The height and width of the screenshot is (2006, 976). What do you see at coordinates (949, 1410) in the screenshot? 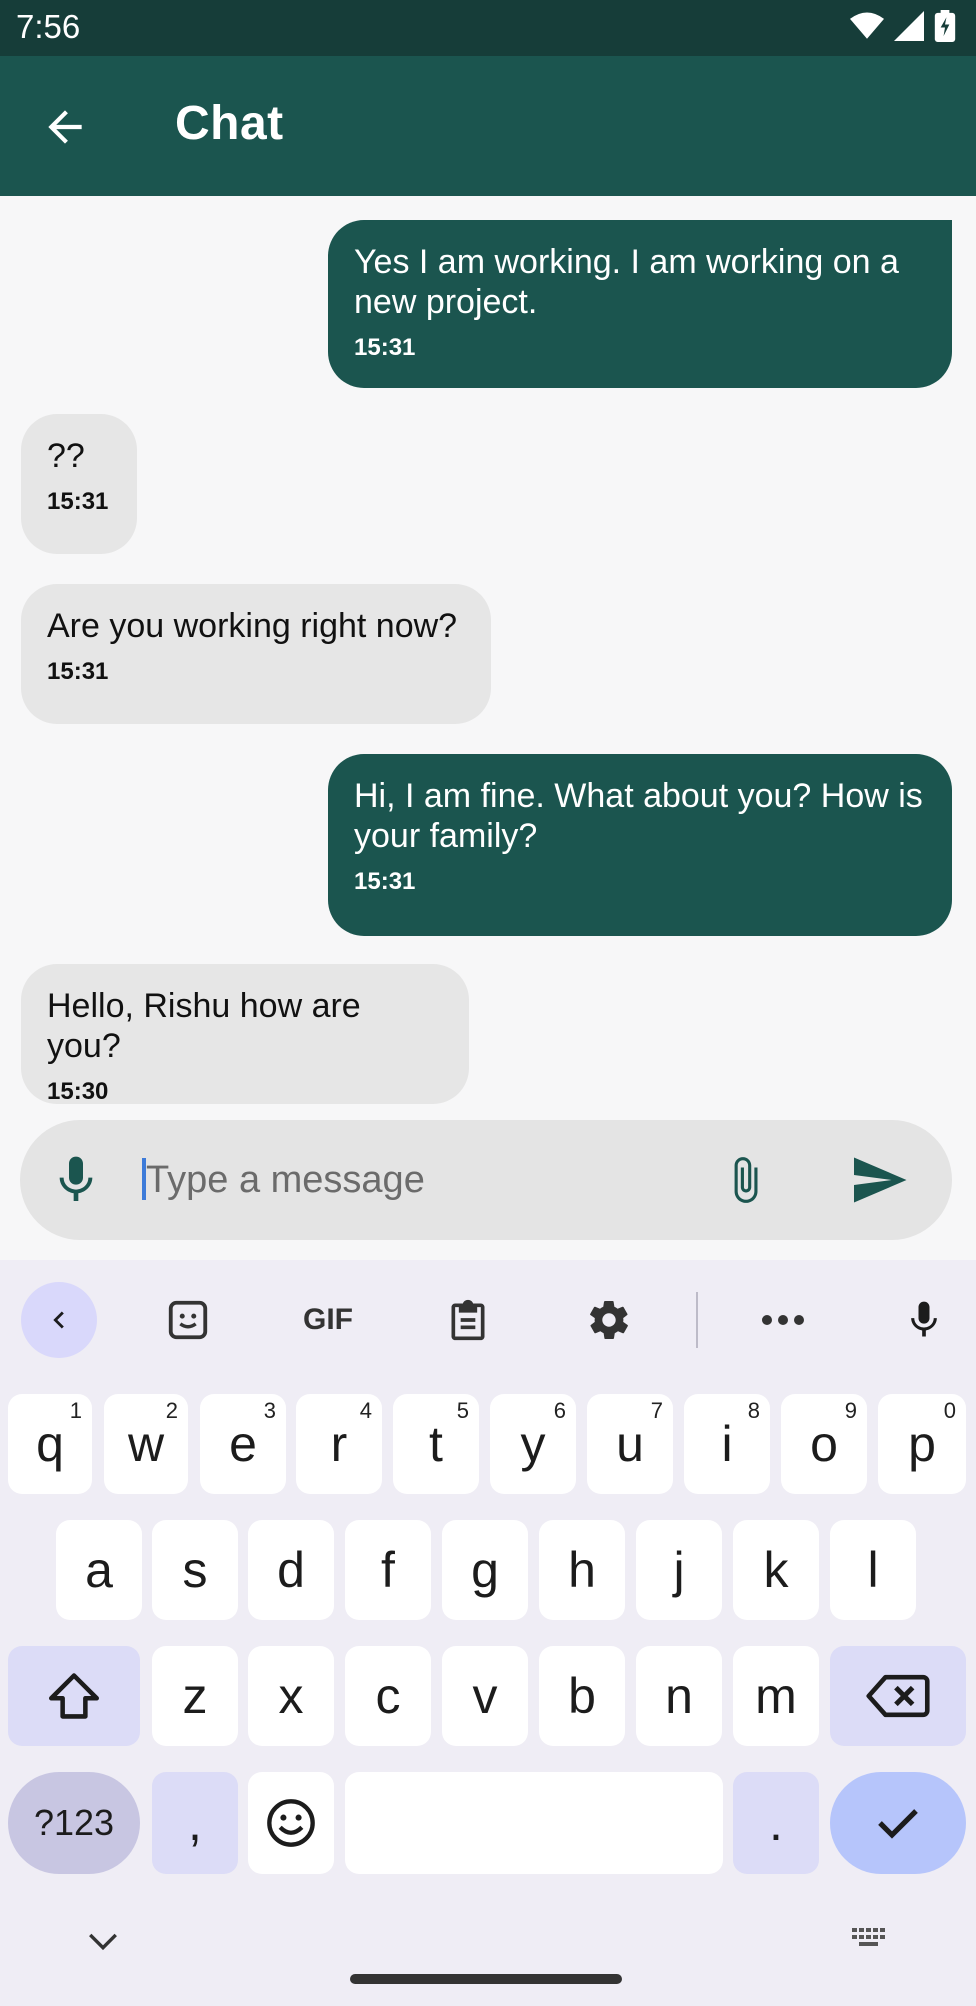
I see `key-hint: 0` at bounding box center [949, 1410].